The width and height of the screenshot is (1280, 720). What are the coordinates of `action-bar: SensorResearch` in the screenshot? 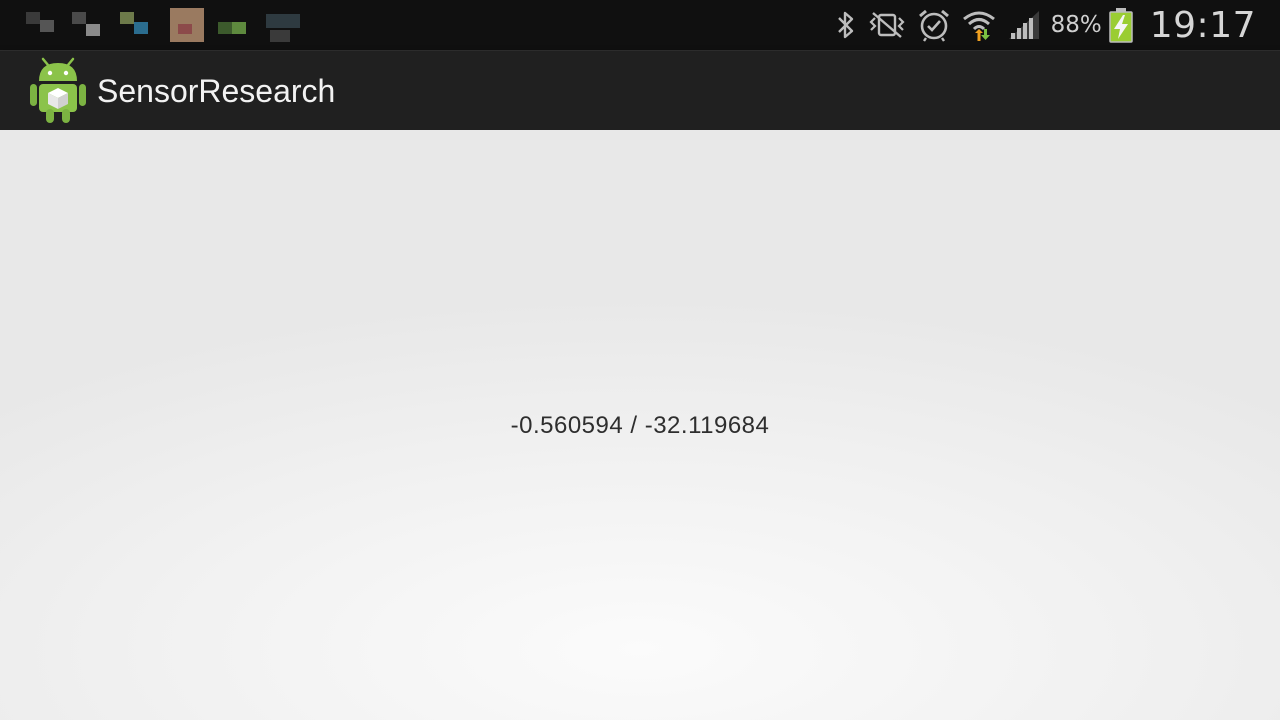 It's located at (640, 90).